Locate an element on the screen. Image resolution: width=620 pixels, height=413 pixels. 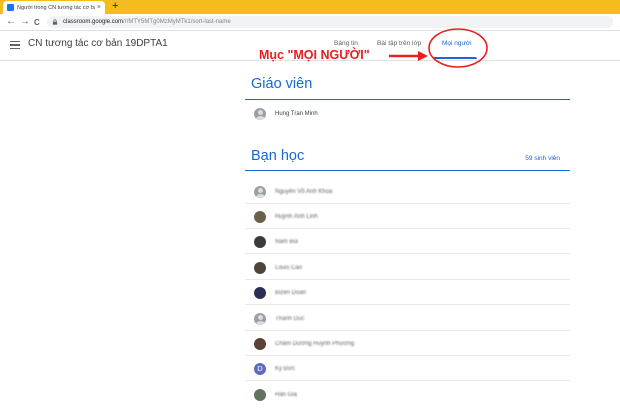
classmates-heading: Bạn học is located at coordinates (278, 156).